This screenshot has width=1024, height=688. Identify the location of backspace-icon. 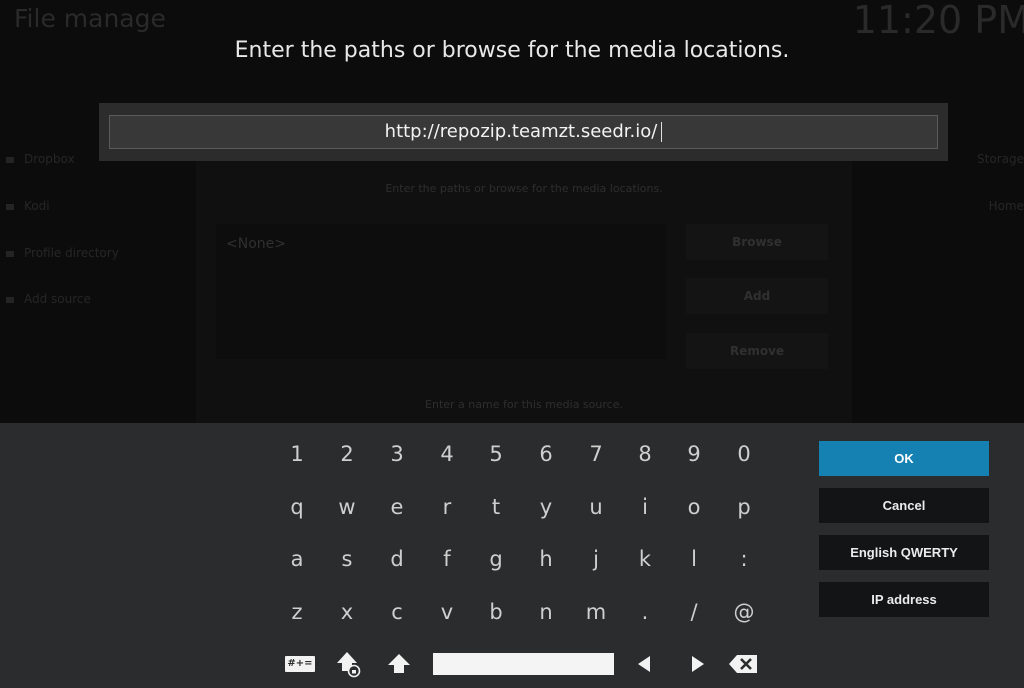
(743, 664).